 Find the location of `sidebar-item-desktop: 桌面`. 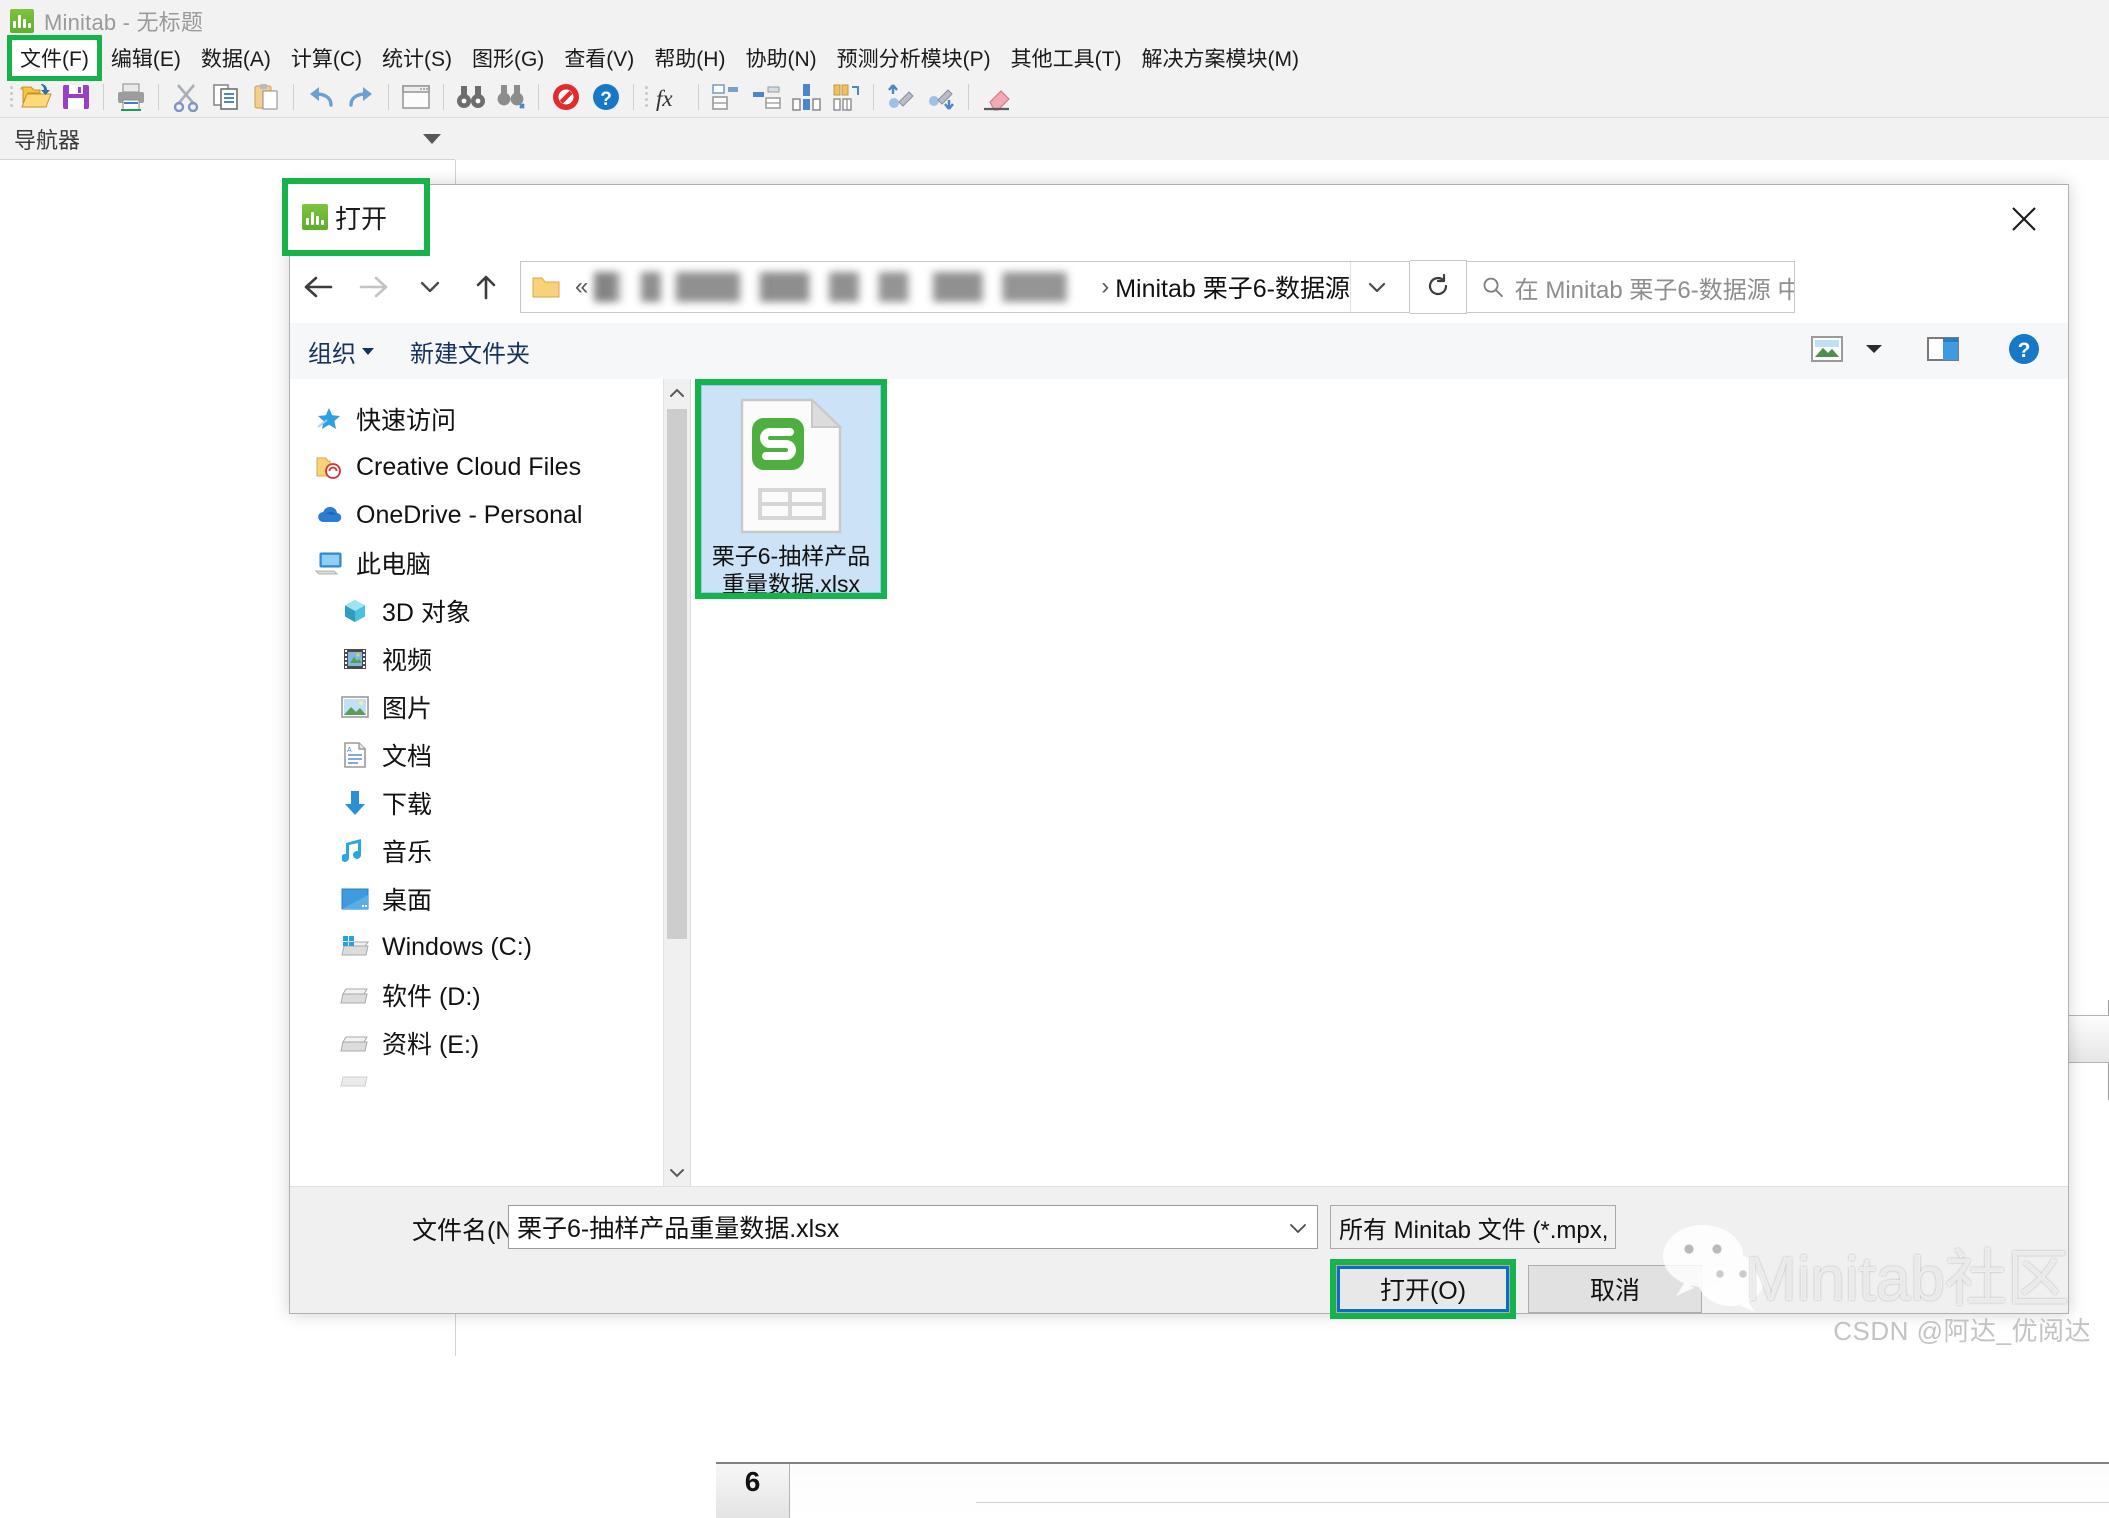

sidebar-item-desktop: 桌面 is located at coordinates (490, 899).